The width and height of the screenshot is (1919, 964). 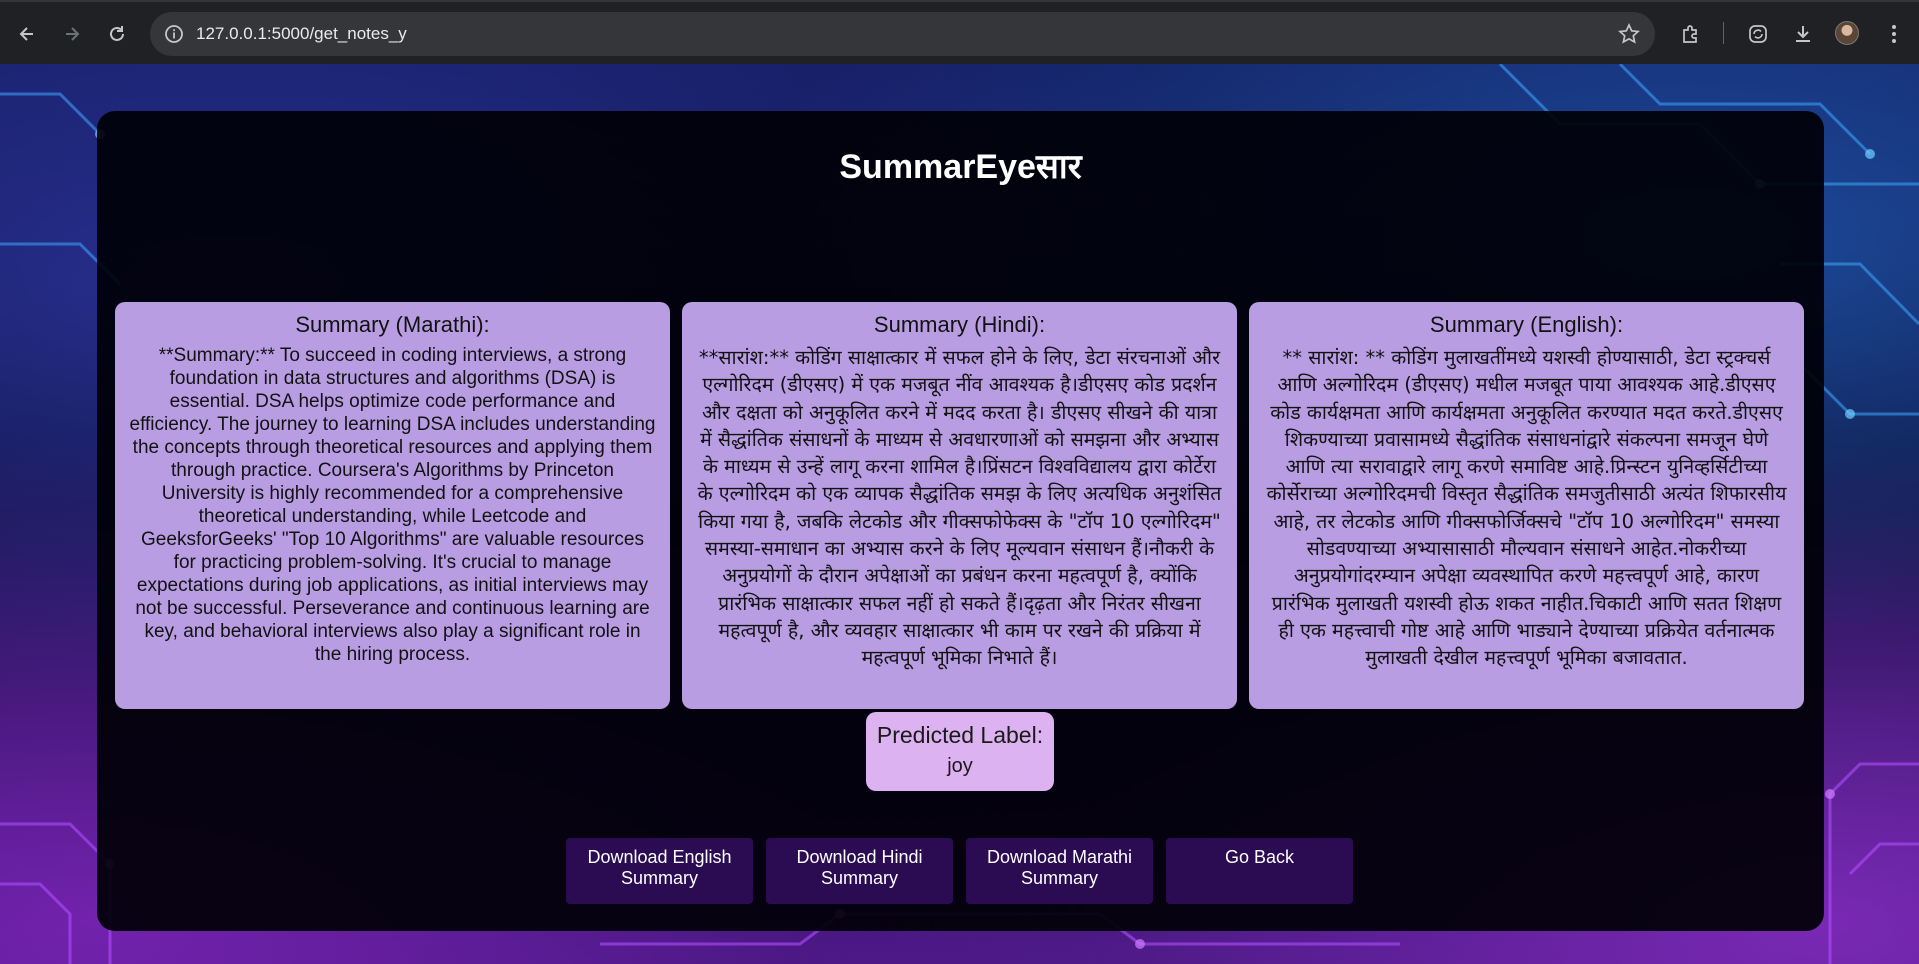 I want to click on app-title: SummarEyeसार, so click(x=960, y=167).